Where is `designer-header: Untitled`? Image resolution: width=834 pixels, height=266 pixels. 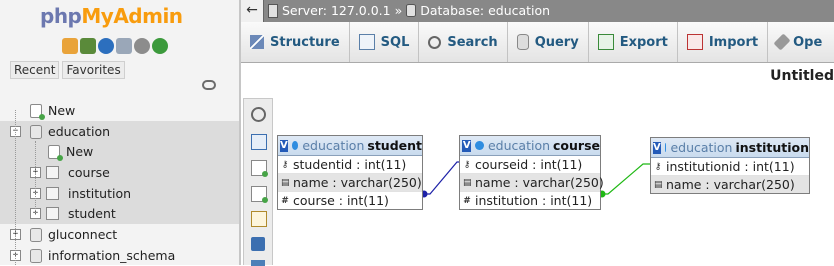
designer-header: Untitled is located at coordinates (537, 77).